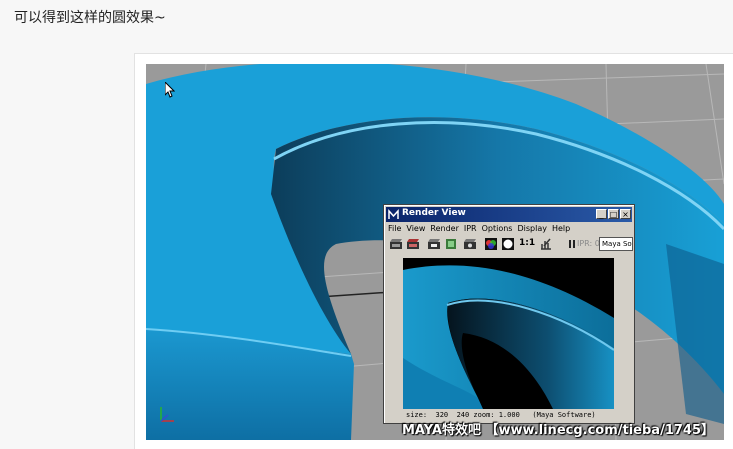  I want to click on close-button: ×, so click(625, 214).